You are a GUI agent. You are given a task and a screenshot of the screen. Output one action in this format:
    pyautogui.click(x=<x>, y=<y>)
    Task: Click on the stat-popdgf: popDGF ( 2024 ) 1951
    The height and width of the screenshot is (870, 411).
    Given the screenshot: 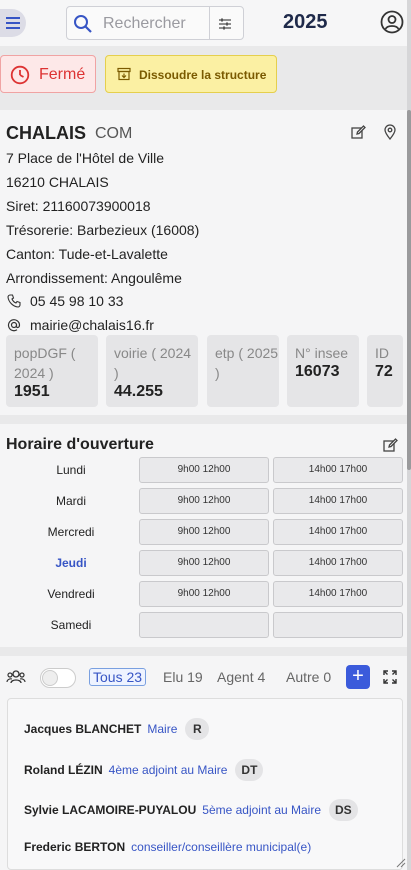 What is the action you would take?
    pyautogui.click(x=52, y=371)
    